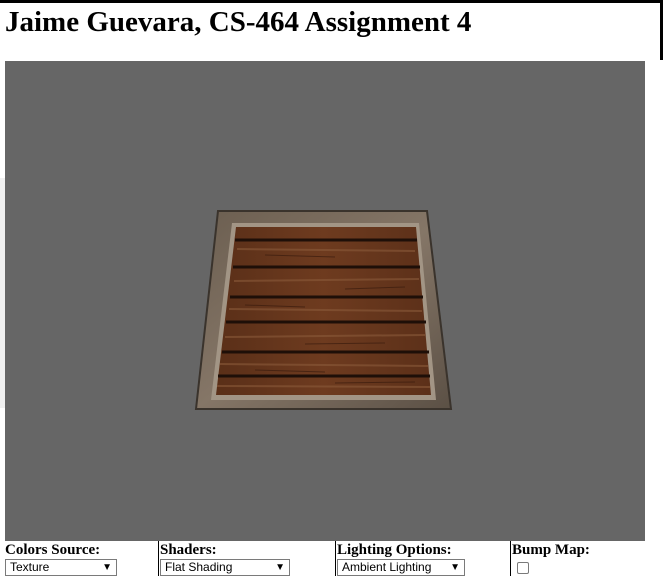  What do you see at coordinates (238, 22) in the screenshot?
I see `page-title: Jaime Guevara, CS-464 Assignment 4` at bounding box center [238, 22].